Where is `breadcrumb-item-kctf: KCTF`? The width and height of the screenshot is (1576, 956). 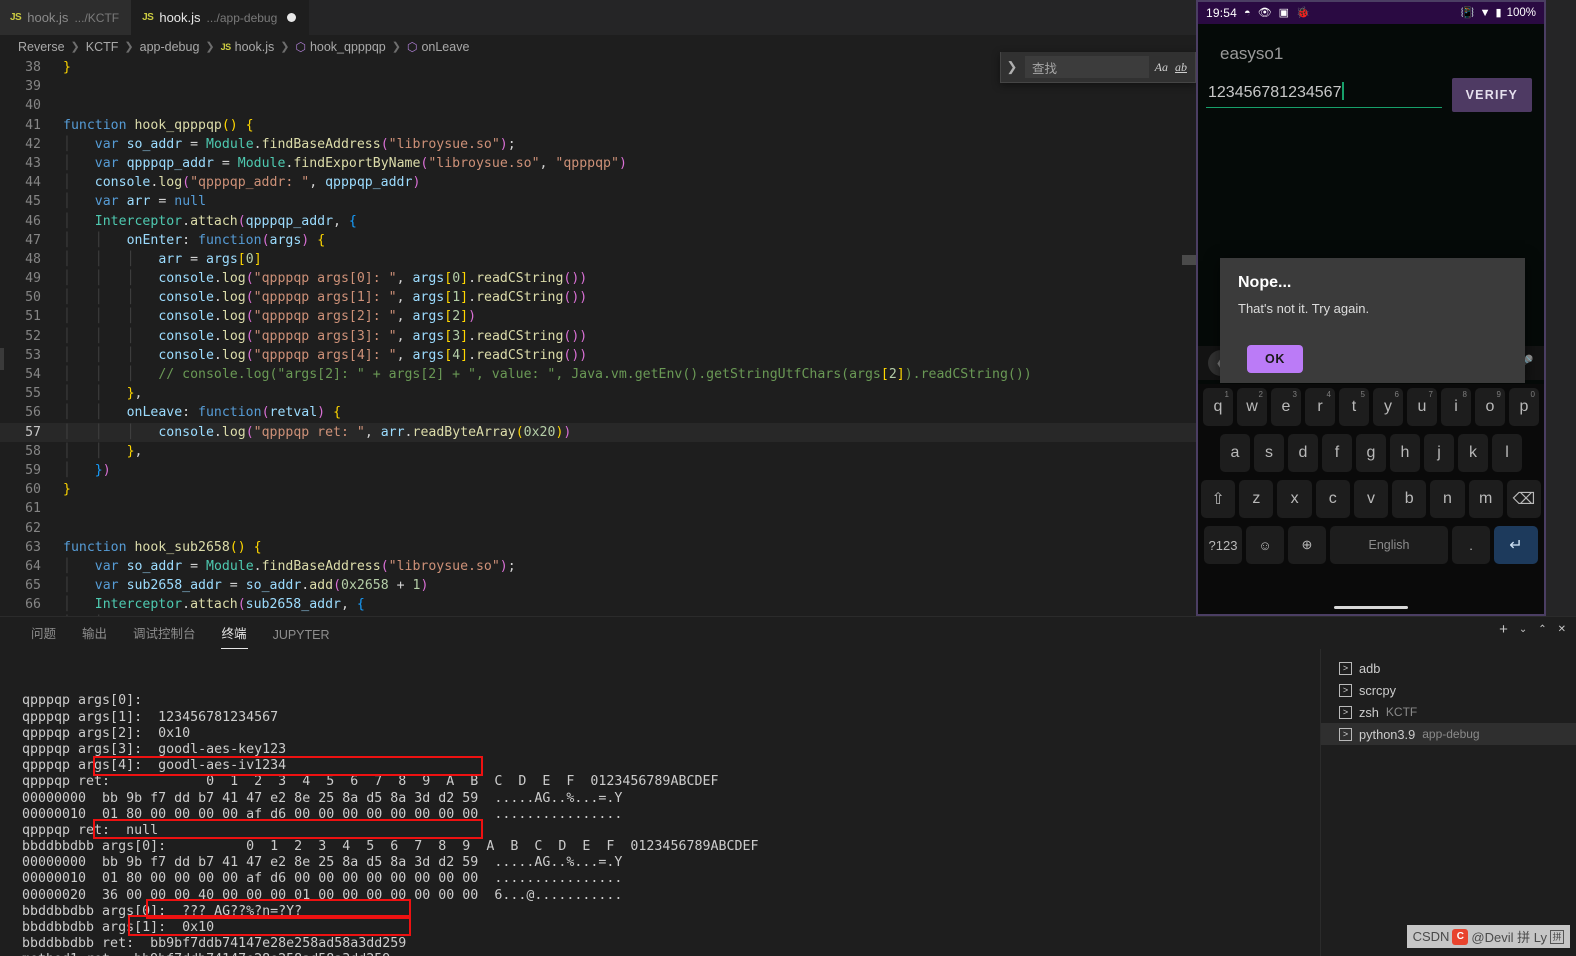
breadcrumb-item-kctf: KCTF is located at coordinates (102, 47).